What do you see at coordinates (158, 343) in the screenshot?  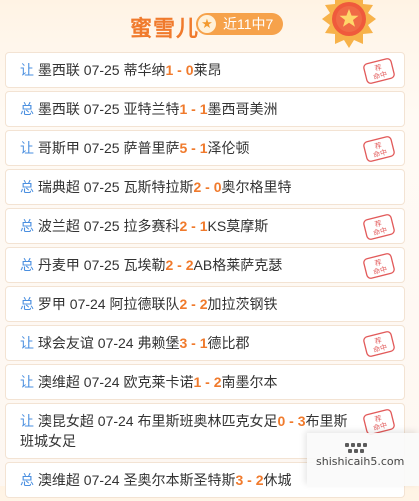 I see `home-team: 弗赖堡` at bounding box center [158, 343].